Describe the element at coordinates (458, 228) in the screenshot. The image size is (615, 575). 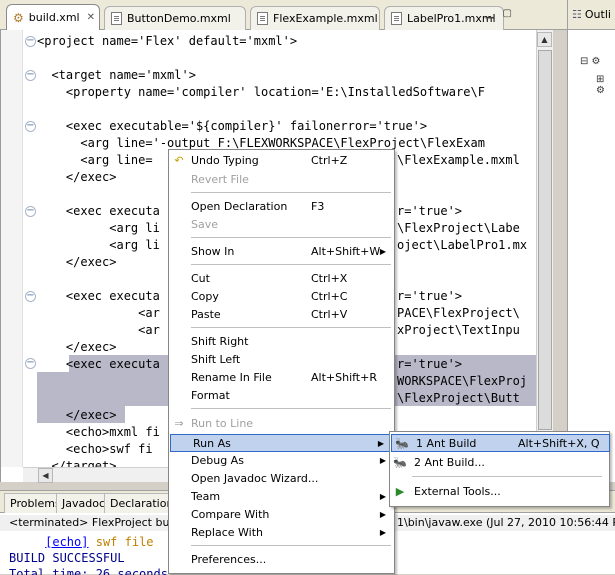
I see `code-line: \FlexProject\Labe` at that location.